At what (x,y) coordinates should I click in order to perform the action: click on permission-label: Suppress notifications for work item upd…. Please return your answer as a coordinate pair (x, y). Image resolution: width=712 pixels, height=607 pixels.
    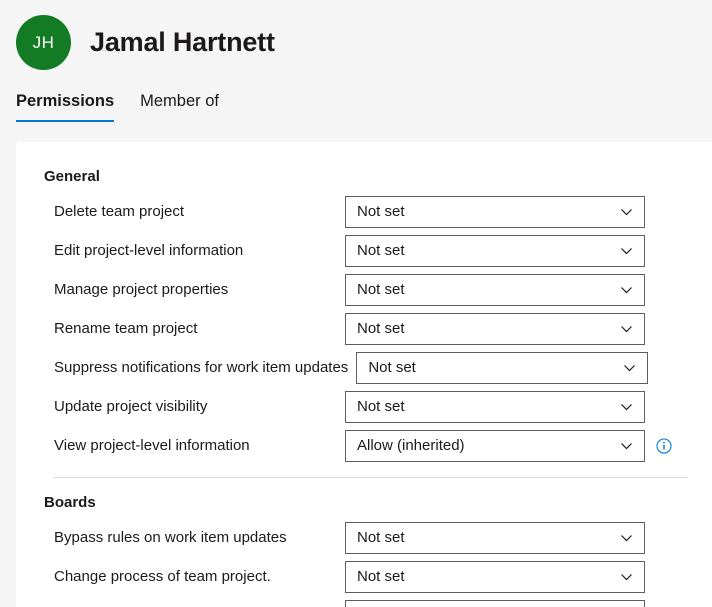
    Looking at the image, I should click on (201, 367).